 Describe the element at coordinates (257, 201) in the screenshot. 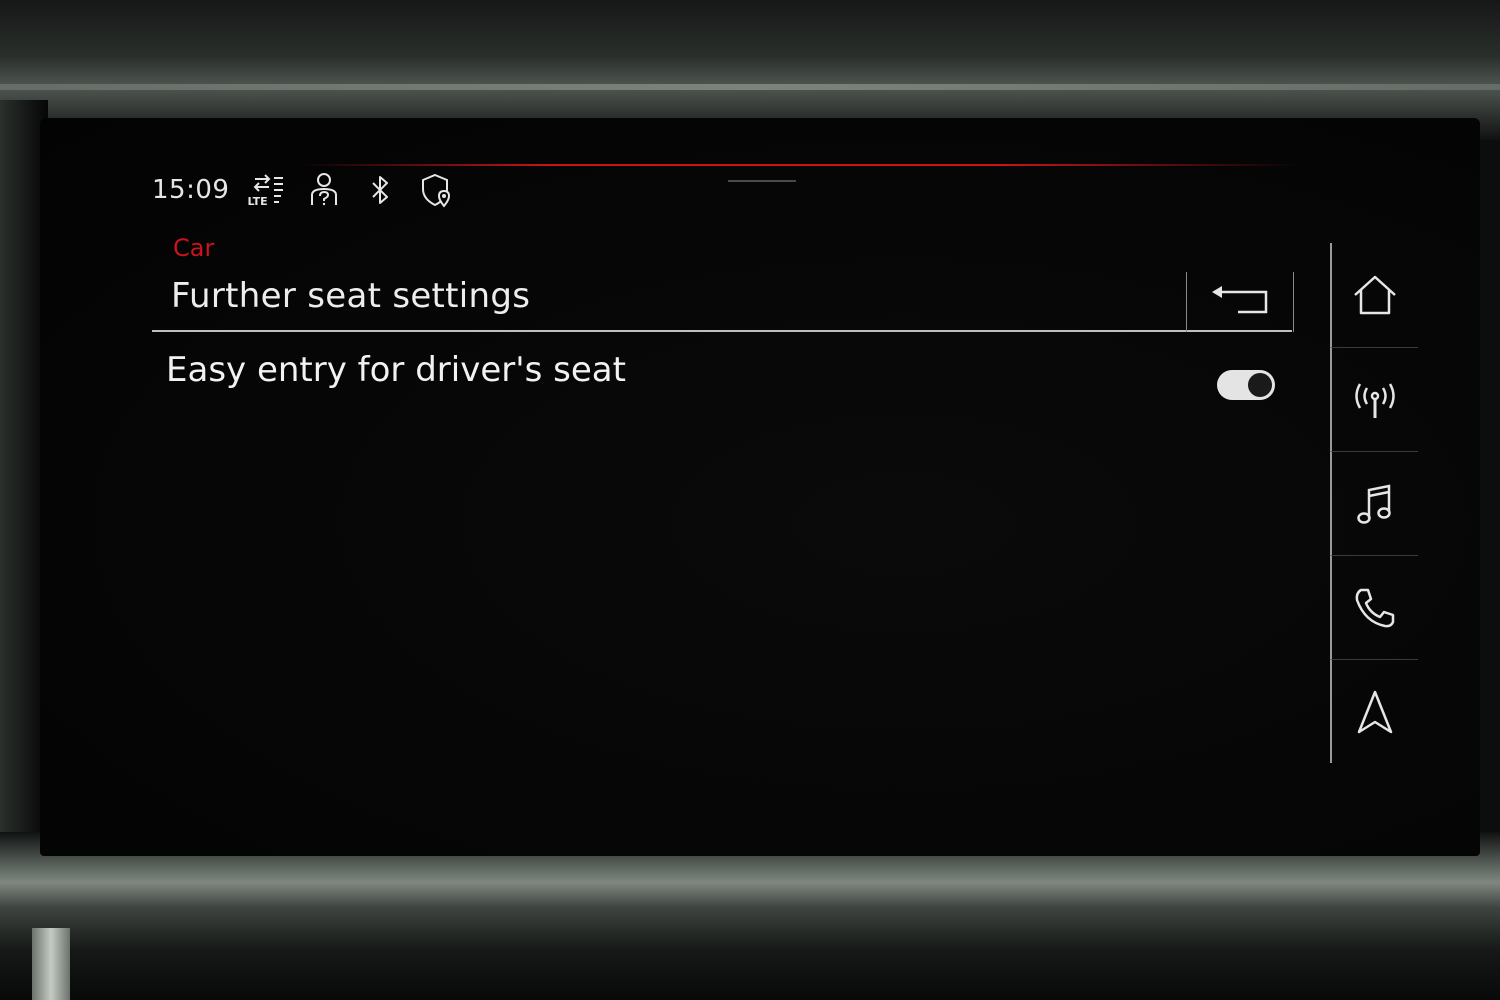

I see `network-type-label: LTE` at that location.